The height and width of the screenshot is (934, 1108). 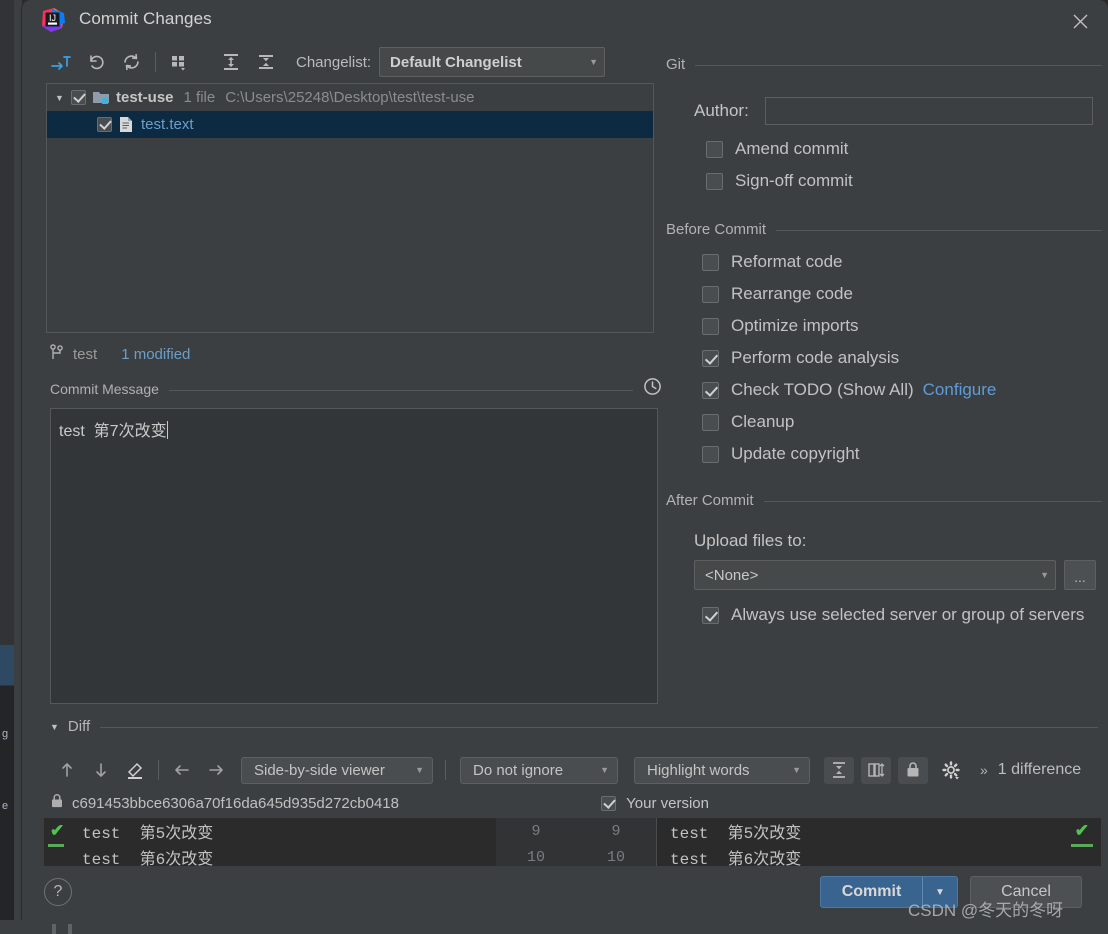 What do you see at coordinates (884, 229) in the screenshot?
I see `before-commit-header: Before Commit` at bounding box center [884, 229].